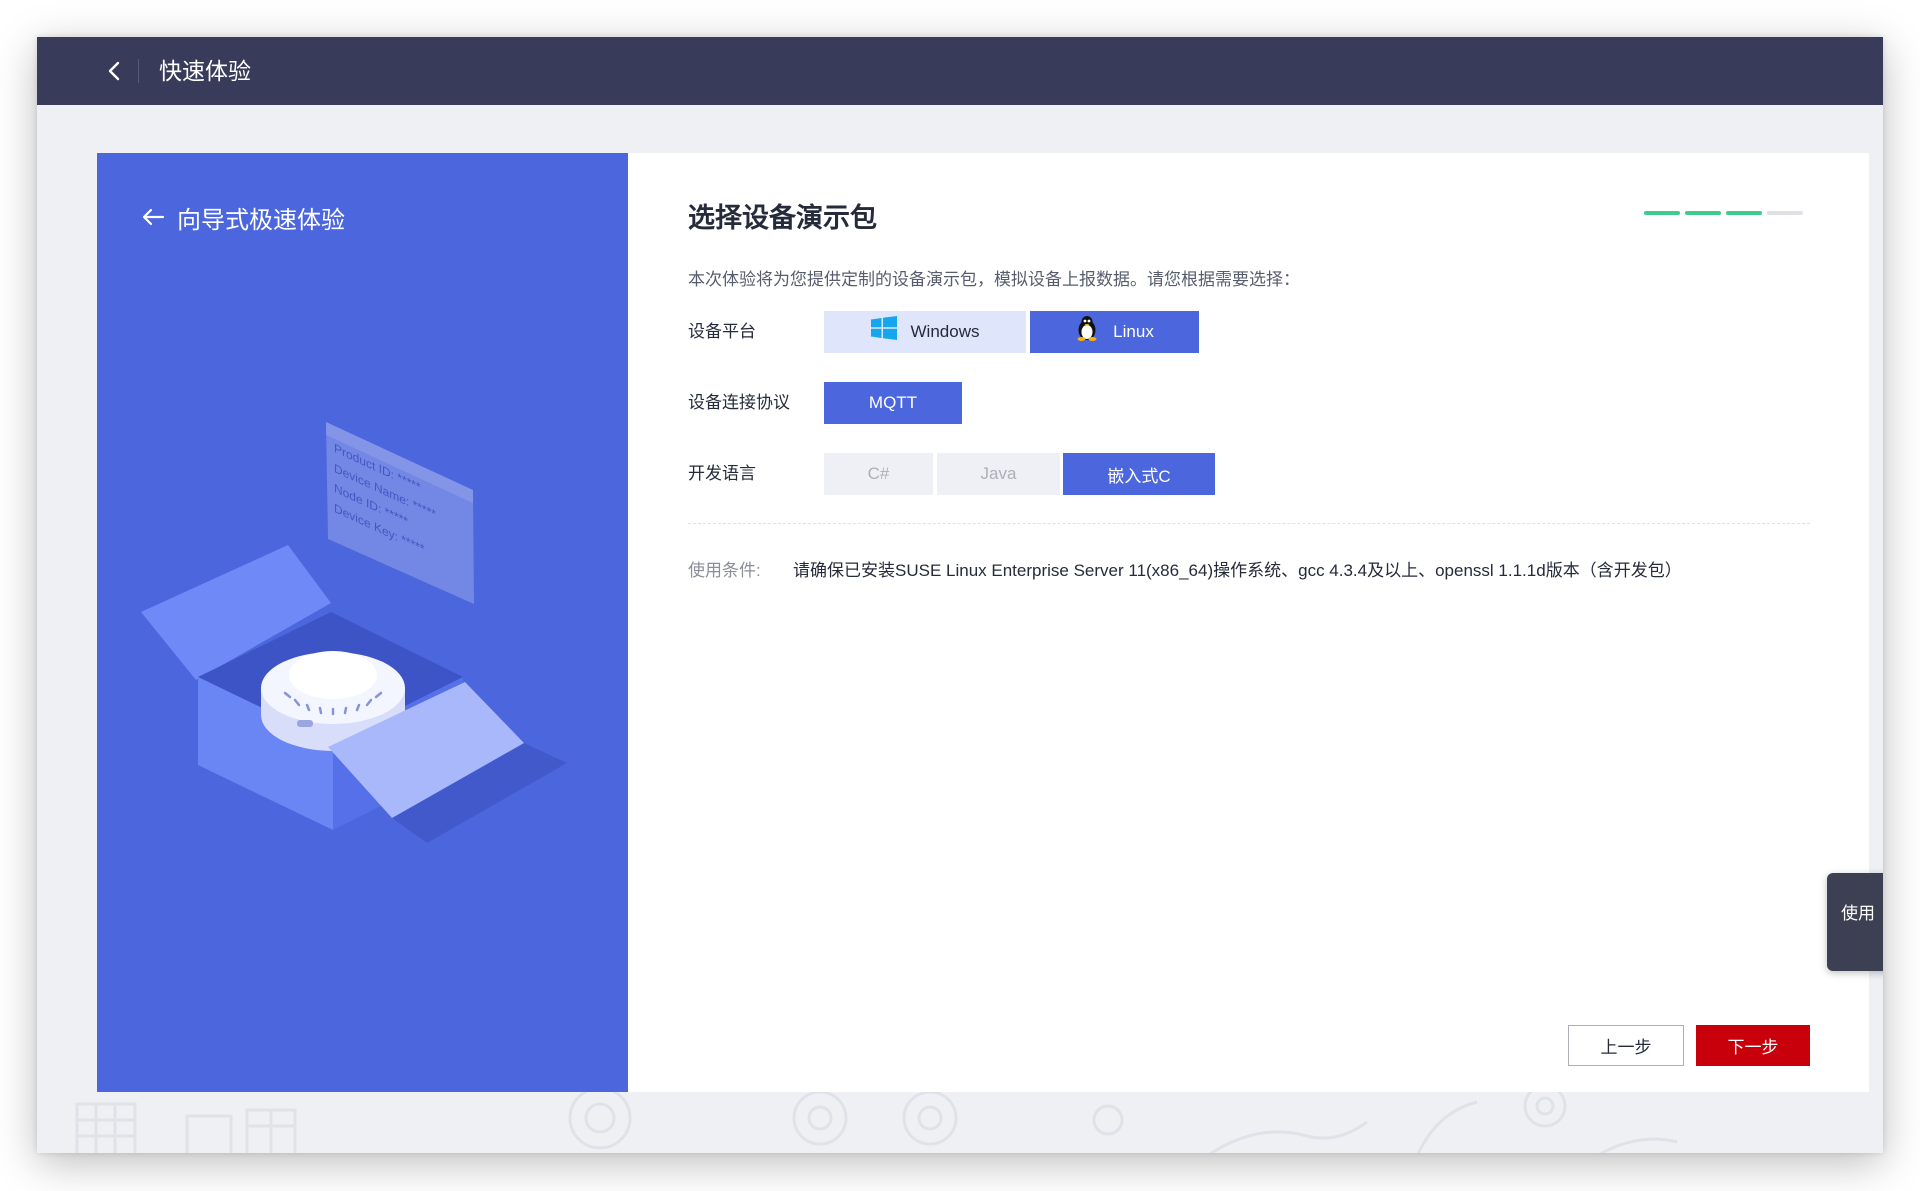 The image size is (1920, 1191). I want to click on wizard-back-link: 向导式极速体验, so click(243, 217).